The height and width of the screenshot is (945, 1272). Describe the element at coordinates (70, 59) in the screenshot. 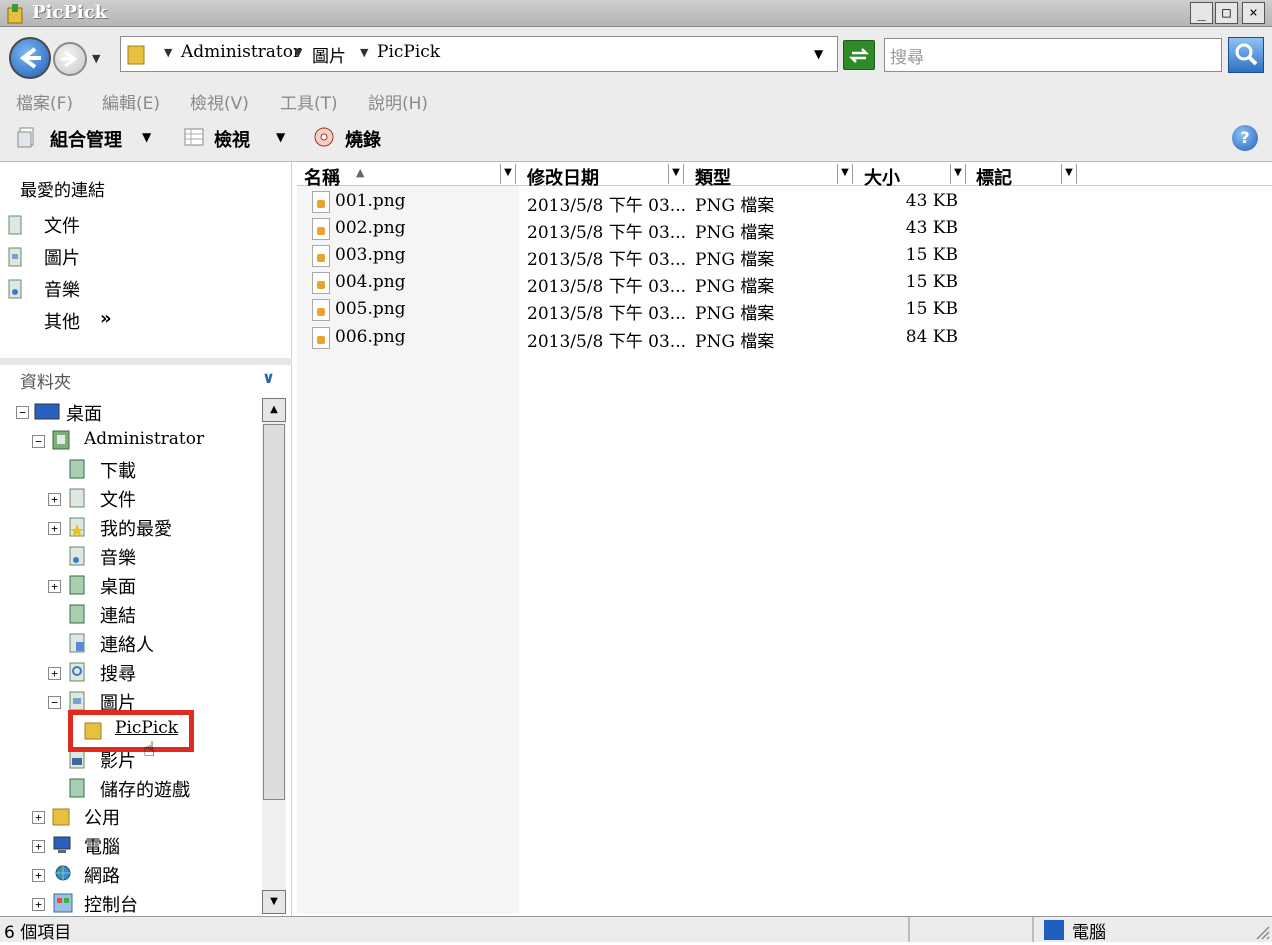

I see `forward-button` at that location.